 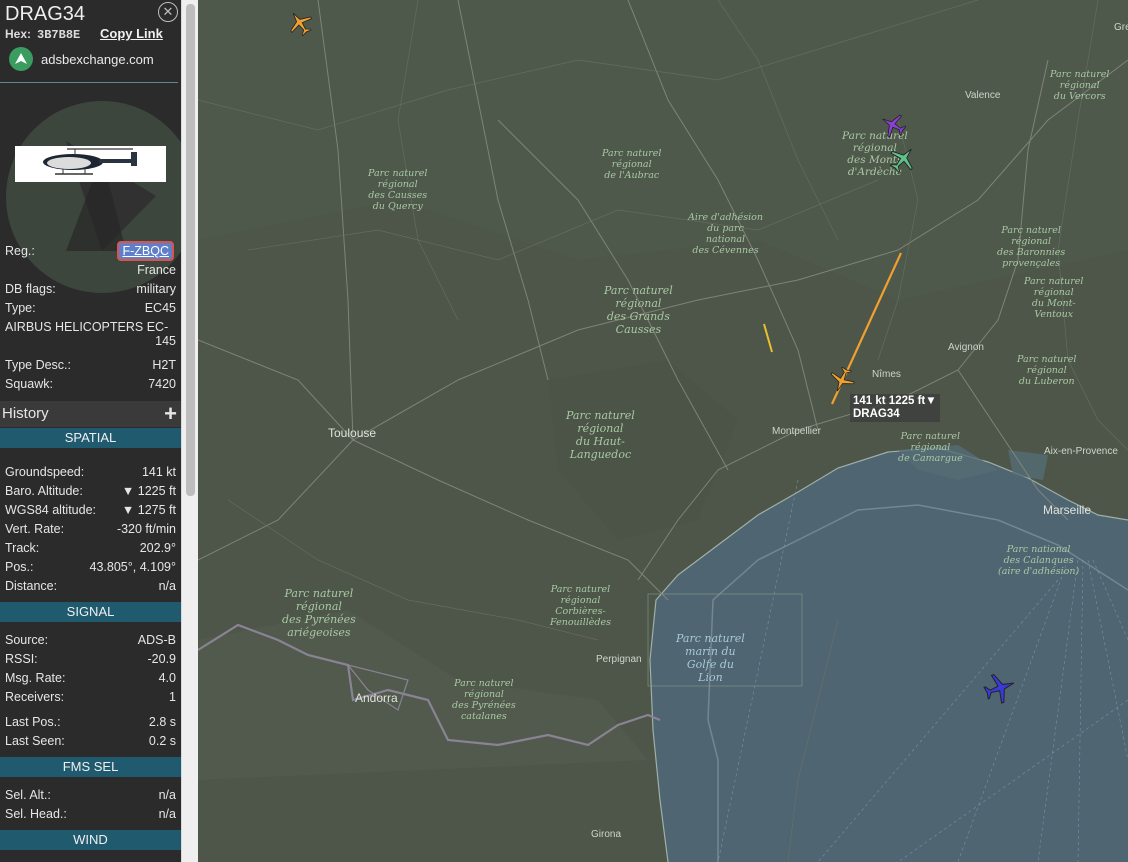 What do you see at coordinates (29, 384) in the screenshot?
I see `squawk-label: Squawk:` at bounding box center [29, 384].